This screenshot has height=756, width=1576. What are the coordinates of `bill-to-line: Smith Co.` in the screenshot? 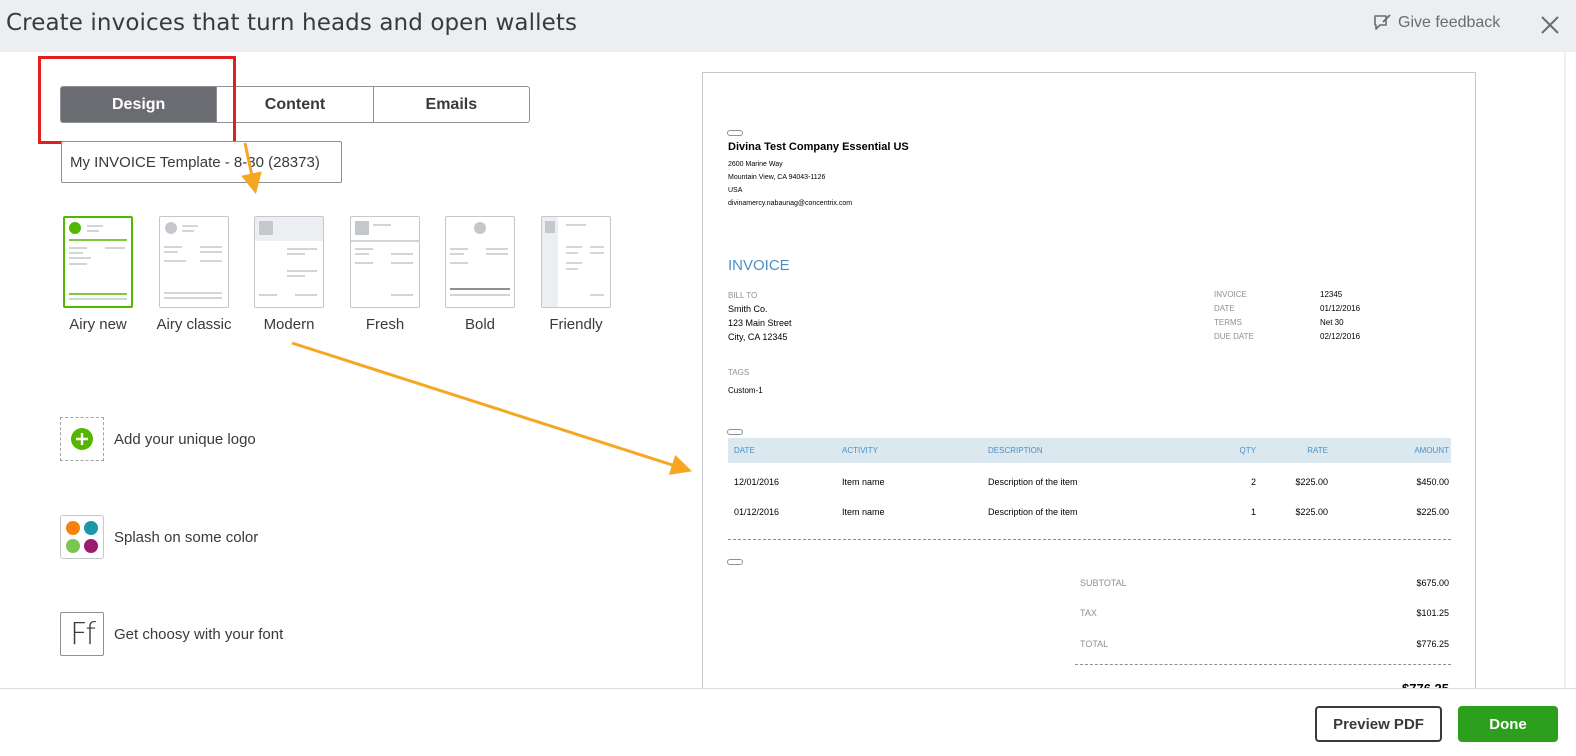 It's located at (748, 309).